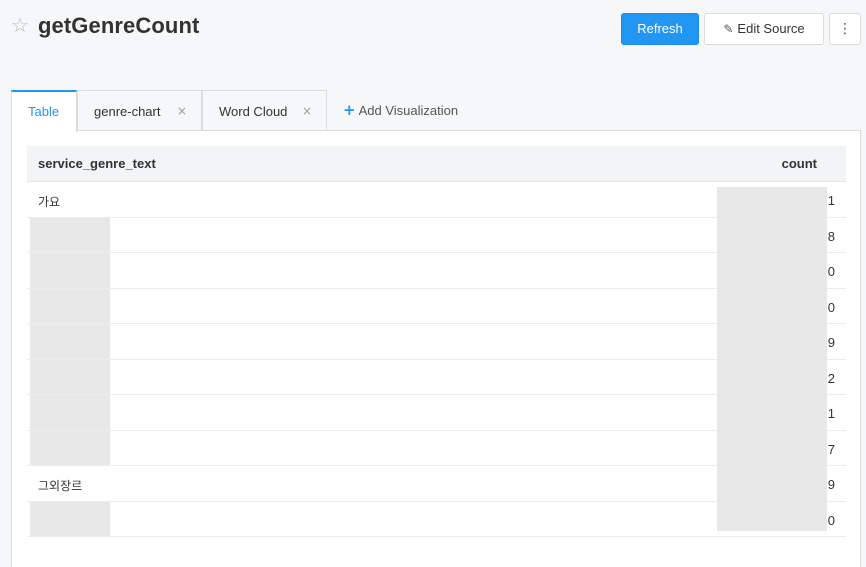  Describe the element at coordinates (253, 111) in the screenshot. I see `tab-label: Word Cloud` at that location.